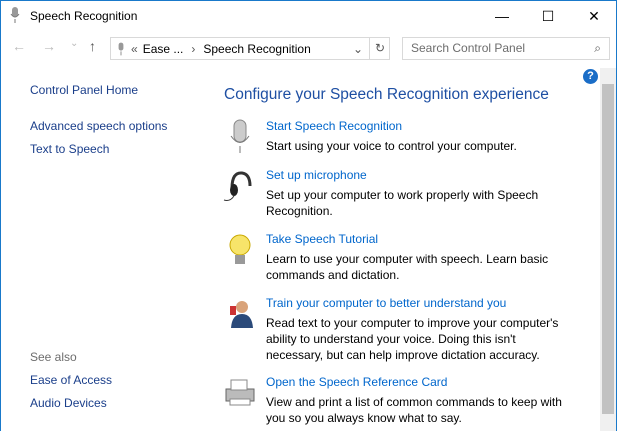  What do you see at coordinates (256, 49) in the screenshot?
I see `breadcrumb-speech: Speech Recognition` at bounding box center [256, 49].